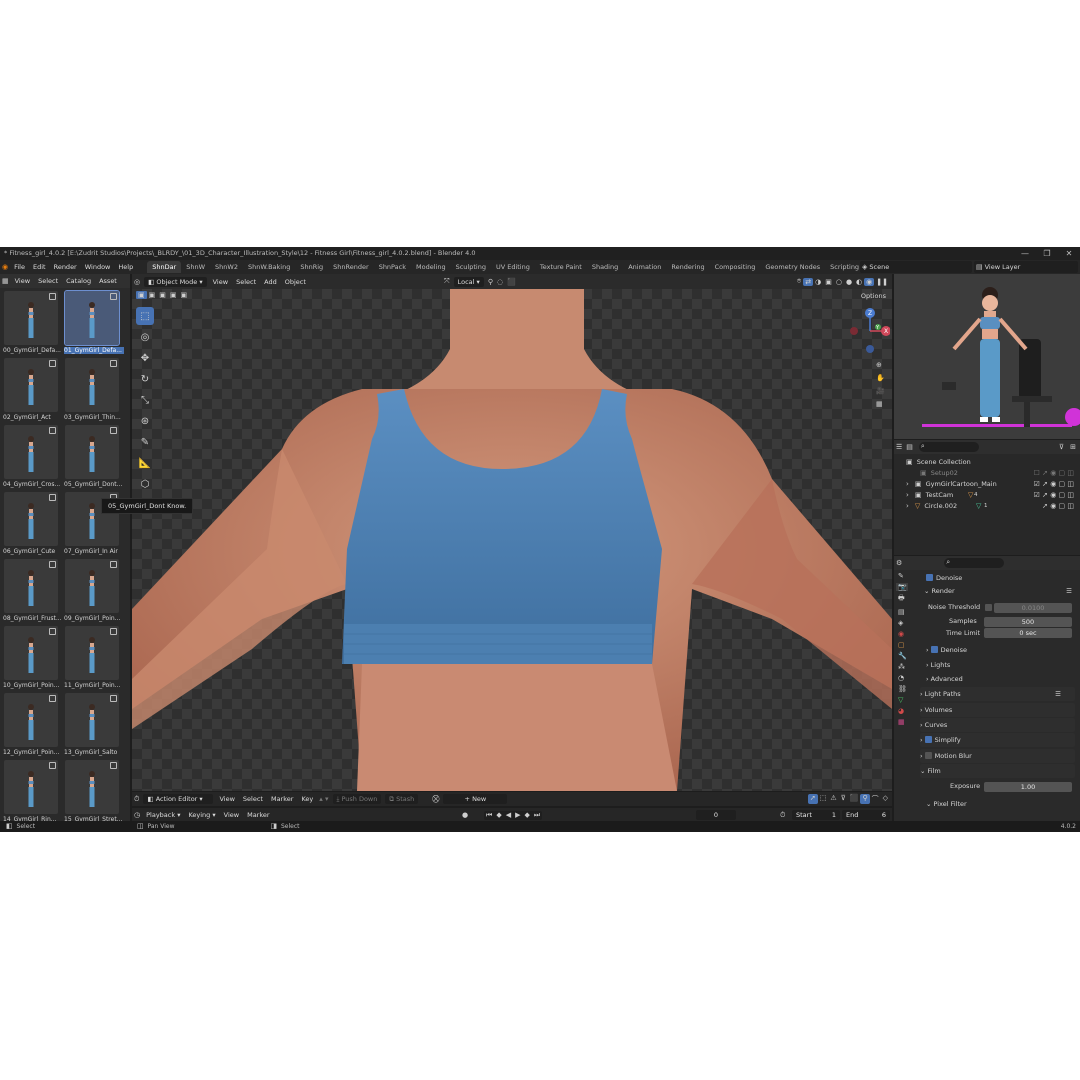 This screenshot has width=1080, height=1080. Describe the element at coordinates (1073, 447) in the screenshot. I see `new-collection-icon: ⊞` at that location.